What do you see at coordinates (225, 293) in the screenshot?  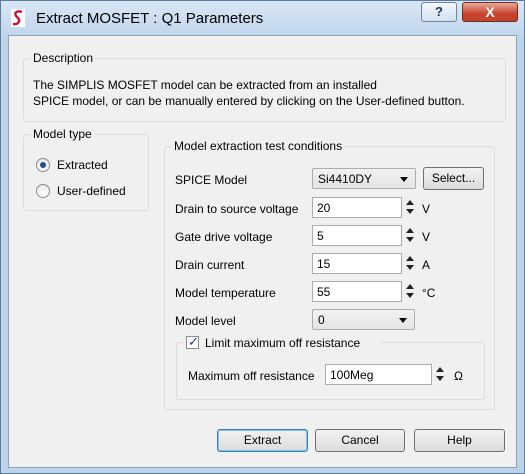 I see `model-temperature-label: Model temperature` at bounding box center [225, 293].